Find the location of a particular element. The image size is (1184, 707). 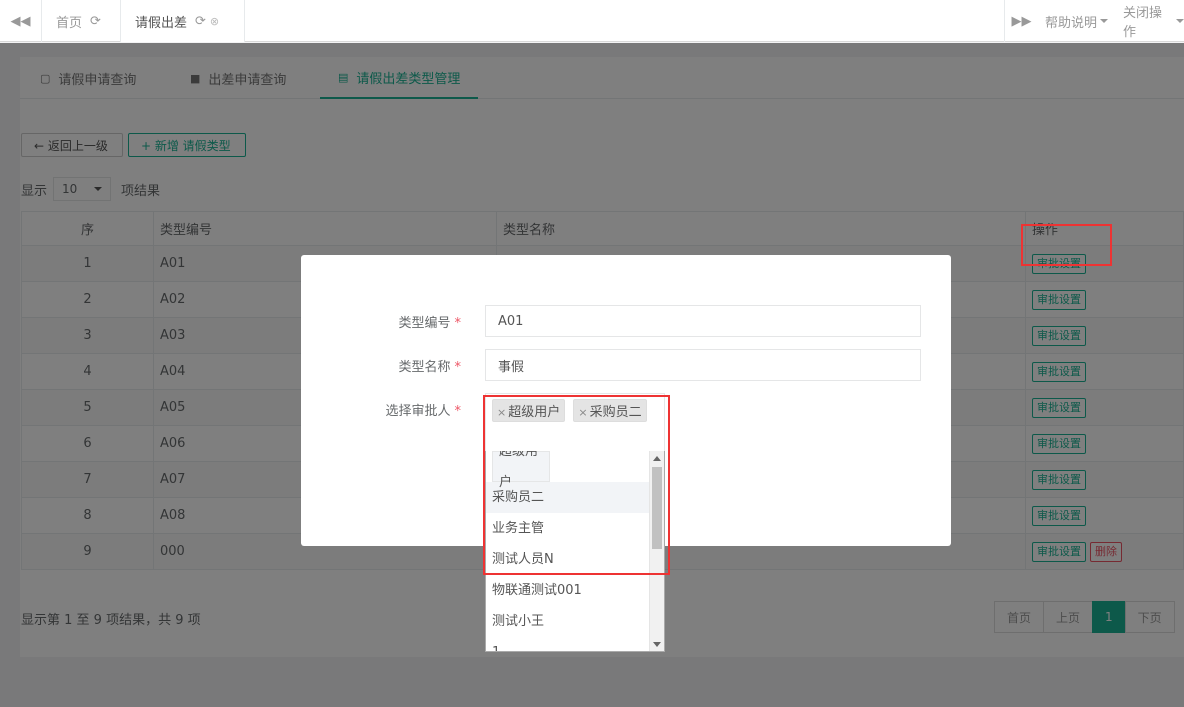

name-label-text: 类型名称 is located at coordinates (424, 367).